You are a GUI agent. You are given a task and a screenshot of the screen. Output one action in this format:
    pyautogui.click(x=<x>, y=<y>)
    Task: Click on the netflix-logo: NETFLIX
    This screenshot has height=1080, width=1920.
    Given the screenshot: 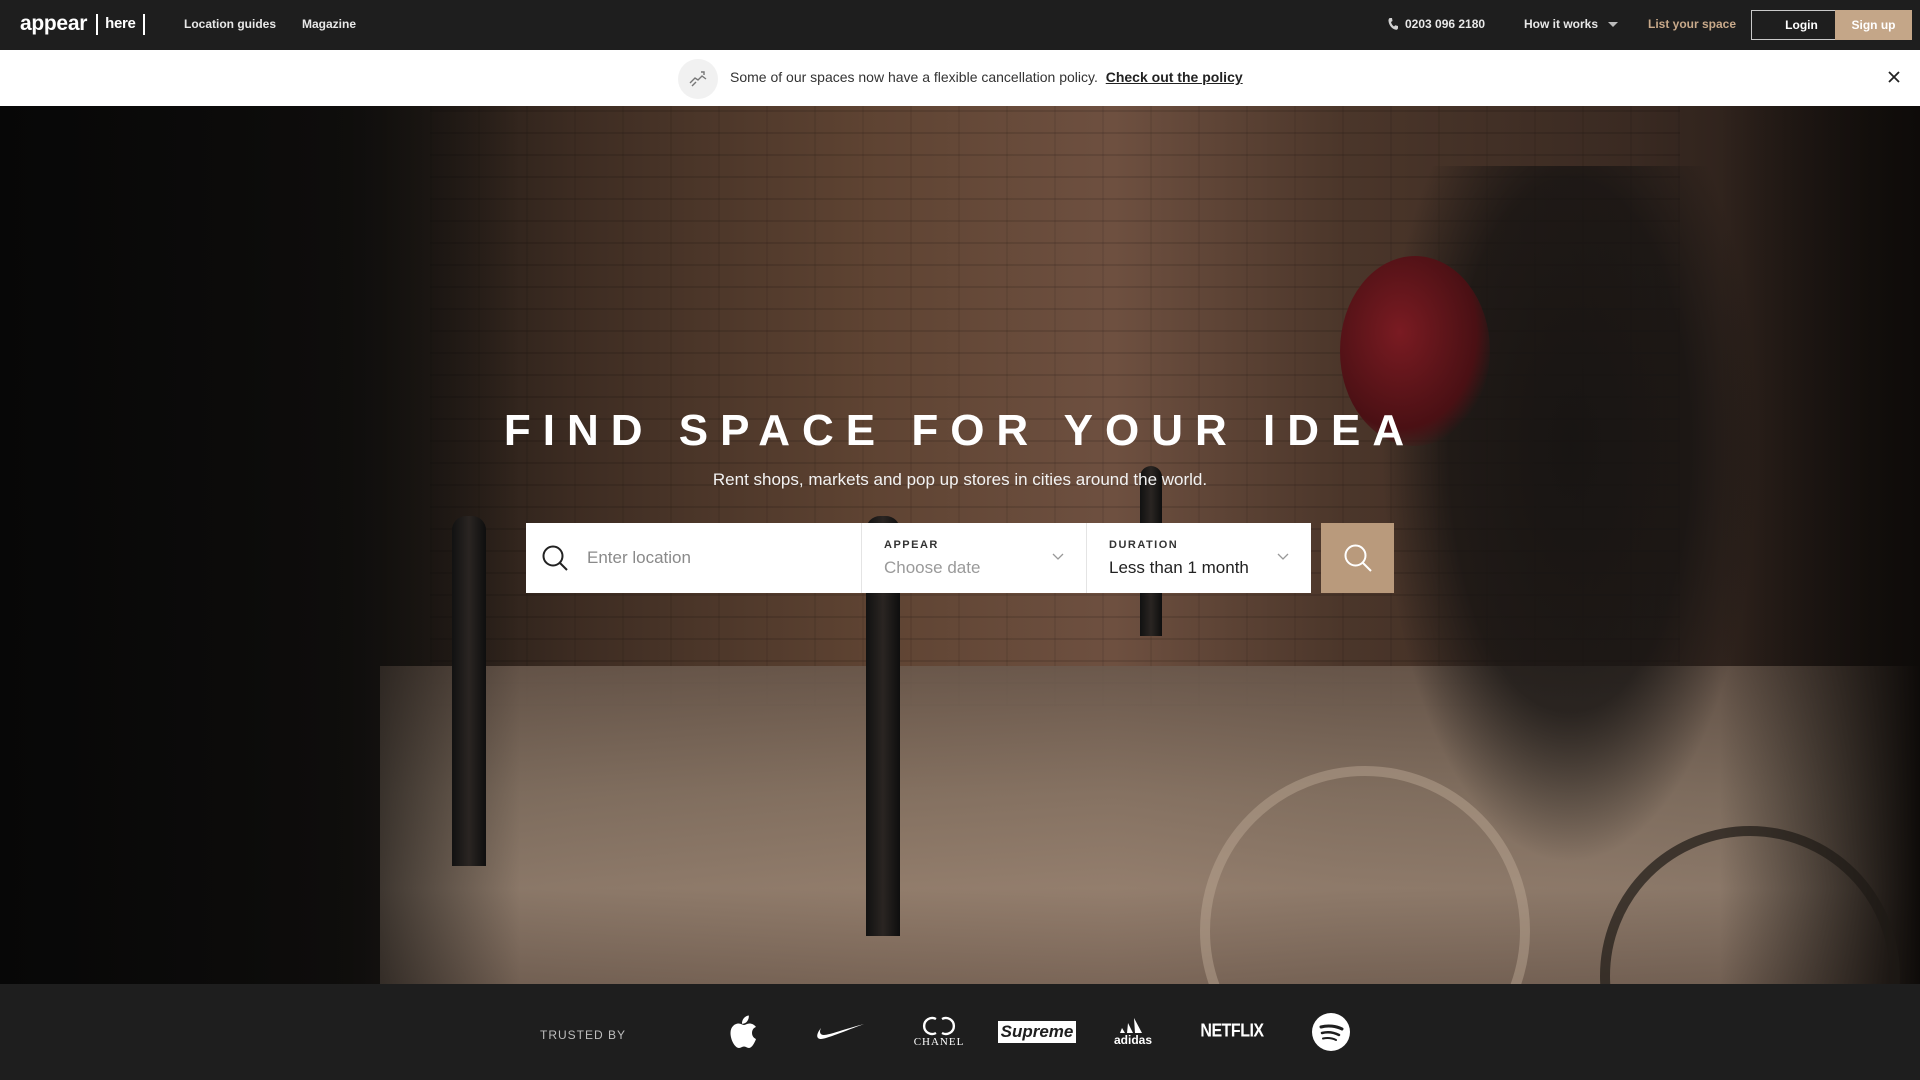 What is the action you would take?
    pyautogui.click(x=1232, y=1032)
    